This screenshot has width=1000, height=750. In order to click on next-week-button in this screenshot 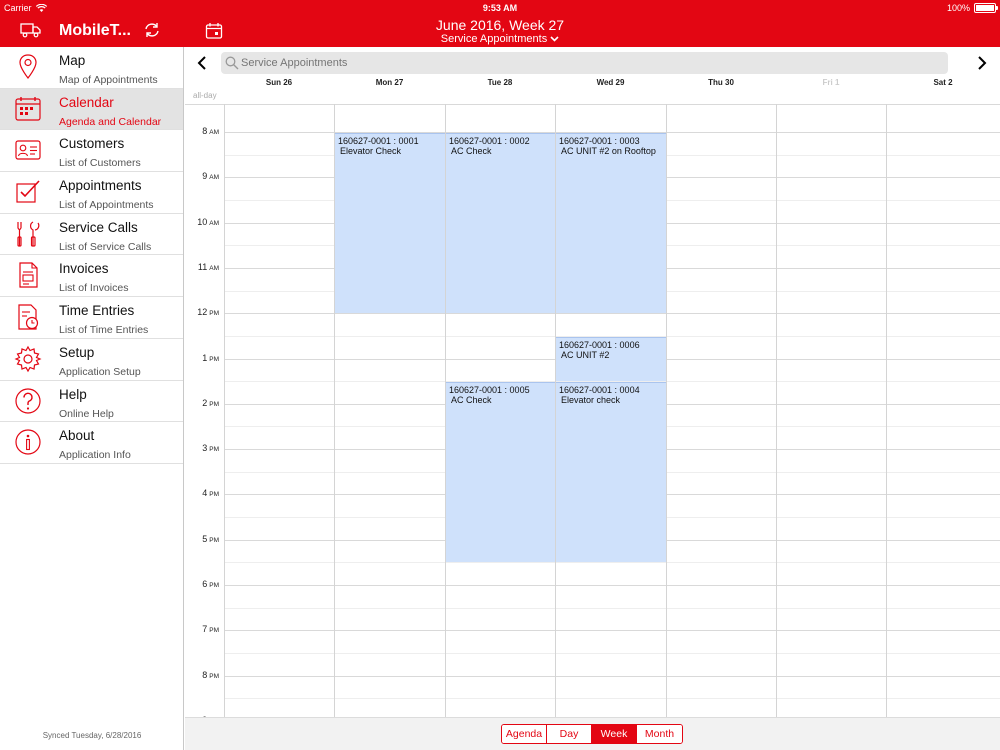, I will do `click(982, 63)`.